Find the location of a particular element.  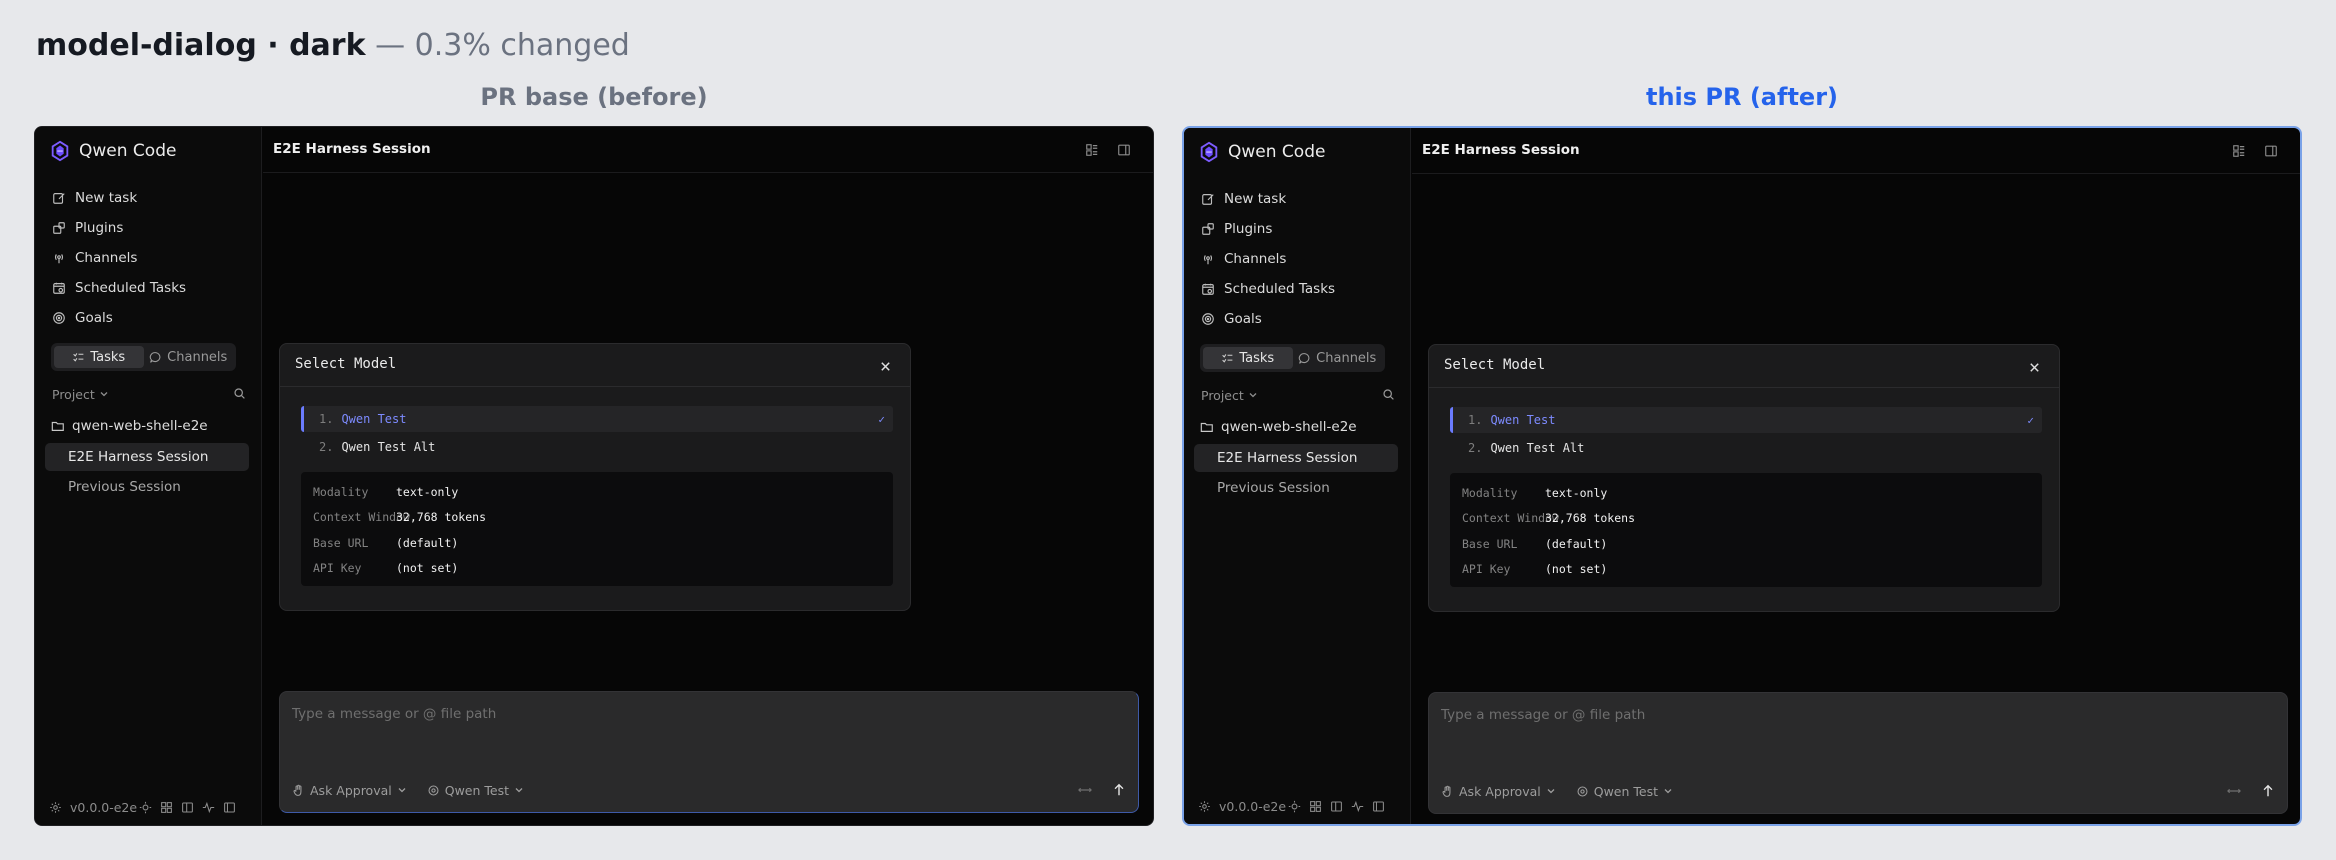

folder-open-icon is located at coordinates (1206, 427).